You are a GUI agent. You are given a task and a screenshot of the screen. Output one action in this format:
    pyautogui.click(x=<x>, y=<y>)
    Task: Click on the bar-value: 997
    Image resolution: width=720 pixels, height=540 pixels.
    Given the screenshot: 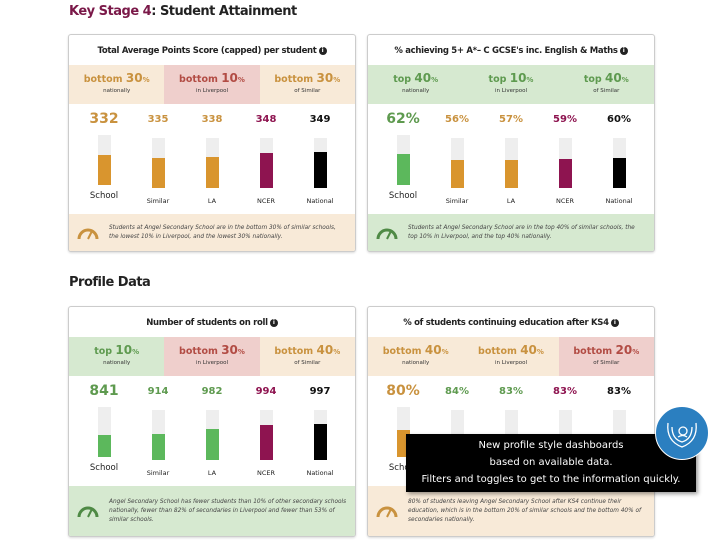 What is the action you would take?
    pyautogui.click(x=320, y=391)
    